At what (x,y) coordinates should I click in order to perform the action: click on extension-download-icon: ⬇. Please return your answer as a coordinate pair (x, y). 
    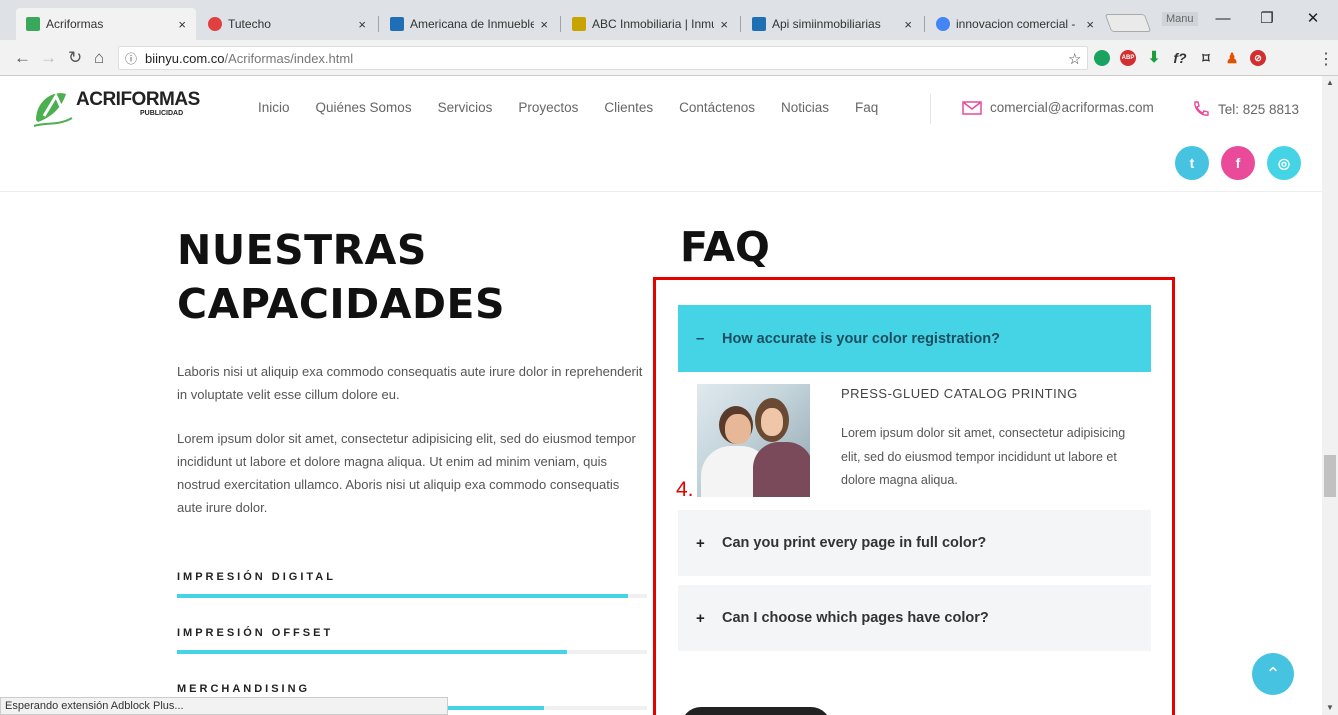
    Looking at the image, I should click on (1154, 58).